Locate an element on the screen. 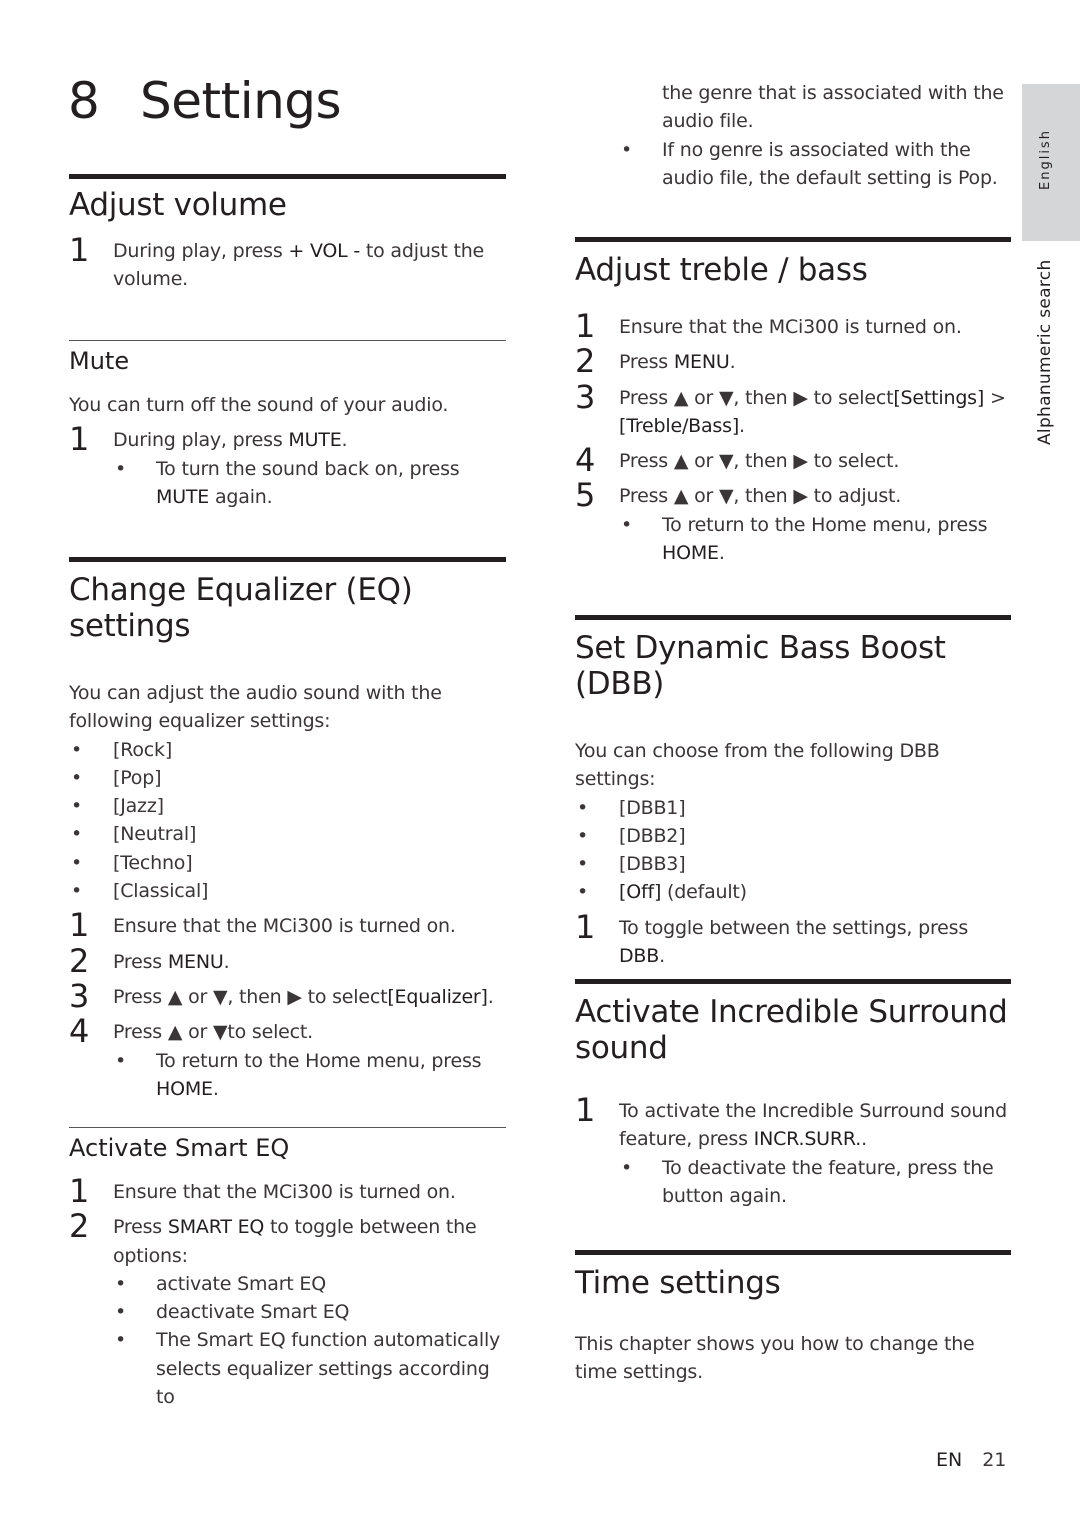 The height and width of the screenshot is (1527, 1080). option-text: [Techno] is located at coordinates (153, 862).